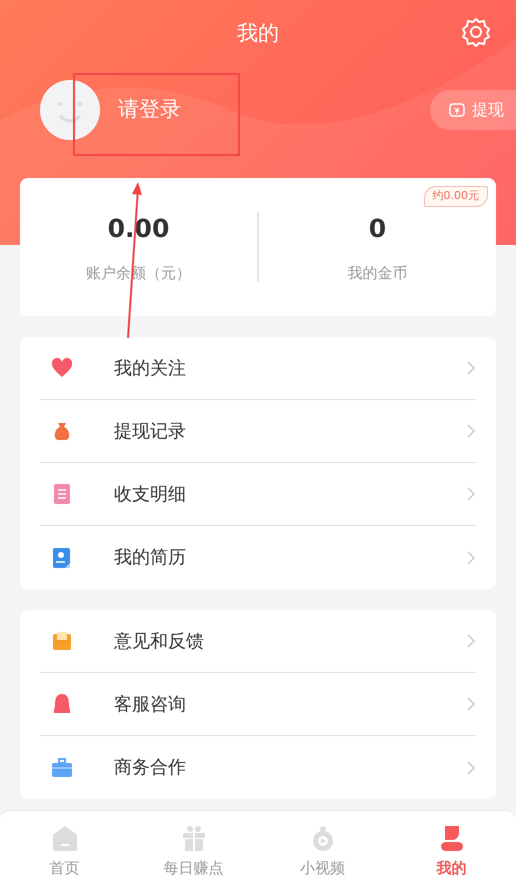 The width and height of the screenshot is (516, 891). What do you see at coordinates (258, 368) in the screenshot?
I see `menu-item: 我的关注` at bounding box center [258, 368].